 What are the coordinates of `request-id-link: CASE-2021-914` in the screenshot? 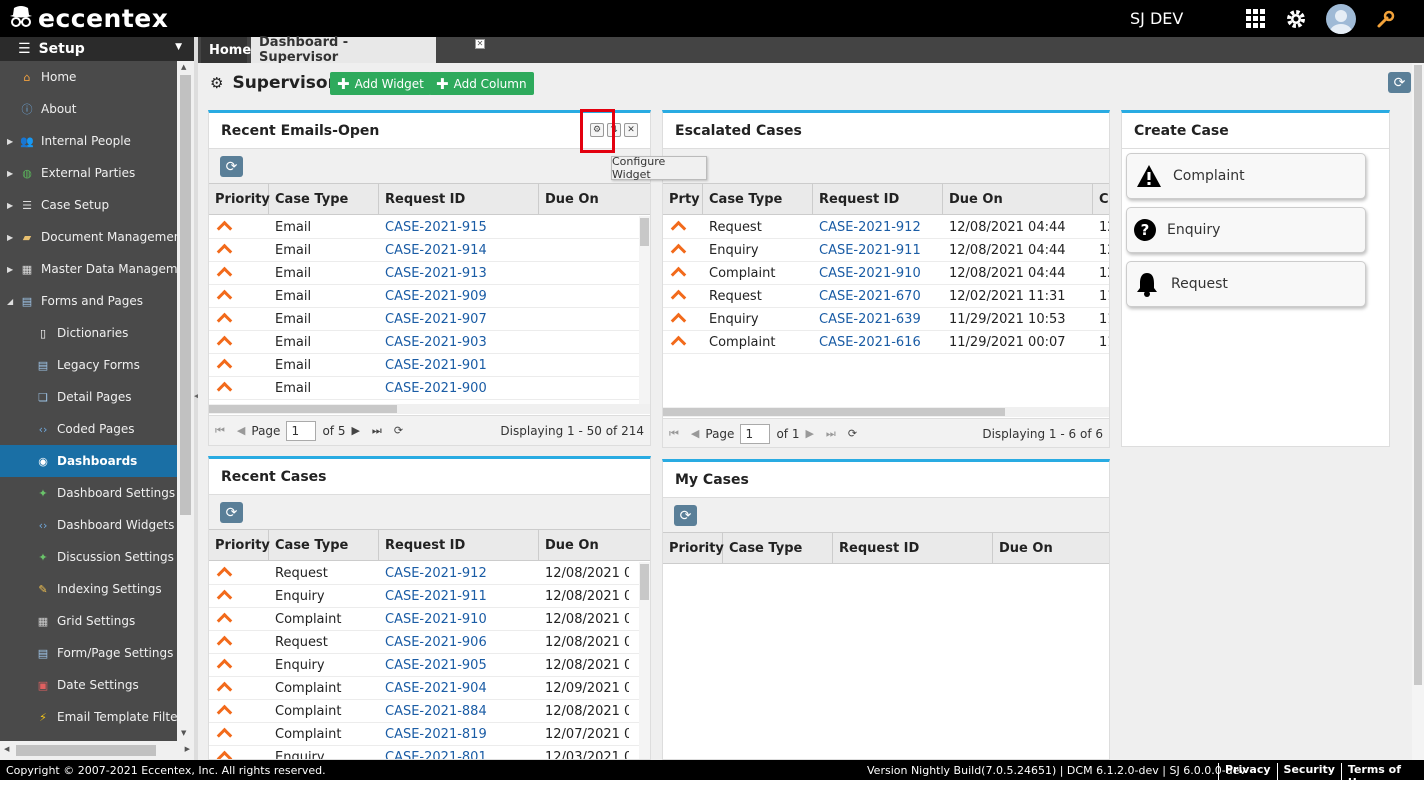 It's located at (459, 250).